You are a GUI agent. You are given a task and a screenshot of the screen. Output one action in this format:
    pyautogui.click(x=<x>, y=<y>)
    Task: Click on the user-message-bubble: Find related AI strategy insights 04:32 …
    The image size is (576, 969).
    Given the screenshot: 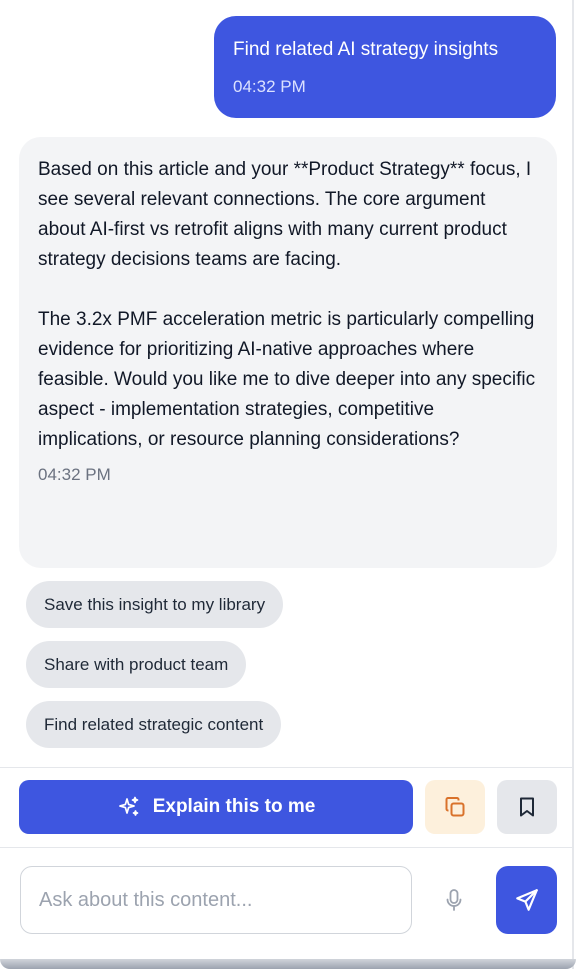 What is the action you would take?
    pyautogui.click(x=385, y=67)
    